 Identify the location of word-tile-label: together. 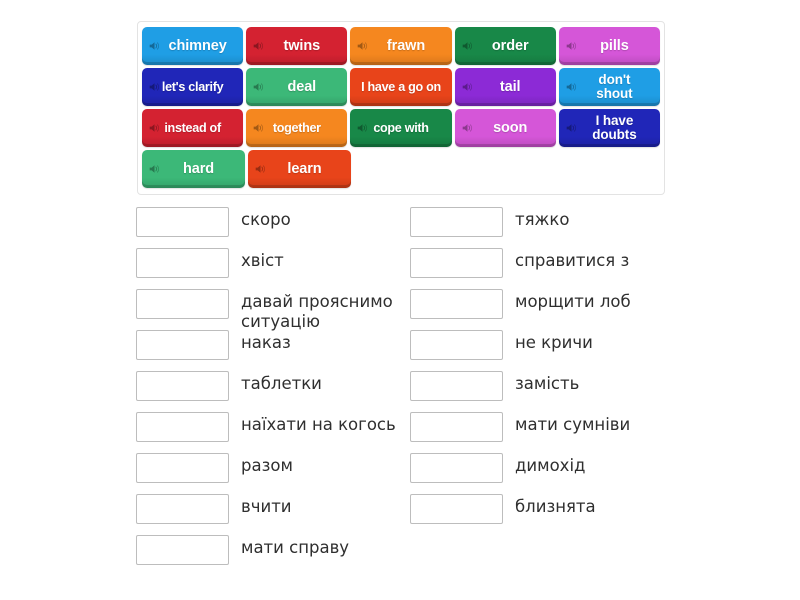
(296, 127).